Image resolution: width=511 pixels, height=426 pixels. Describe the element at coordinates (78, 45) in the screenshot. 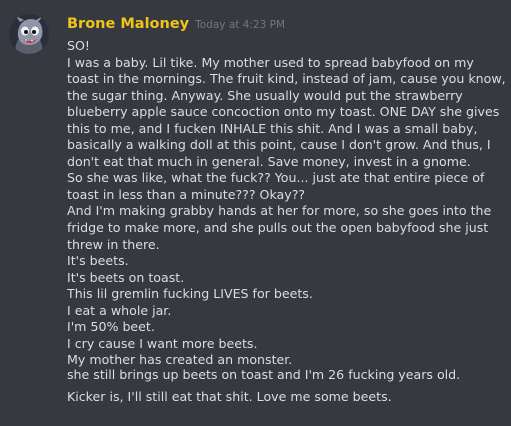

I see `message-line: SO!` at that location.